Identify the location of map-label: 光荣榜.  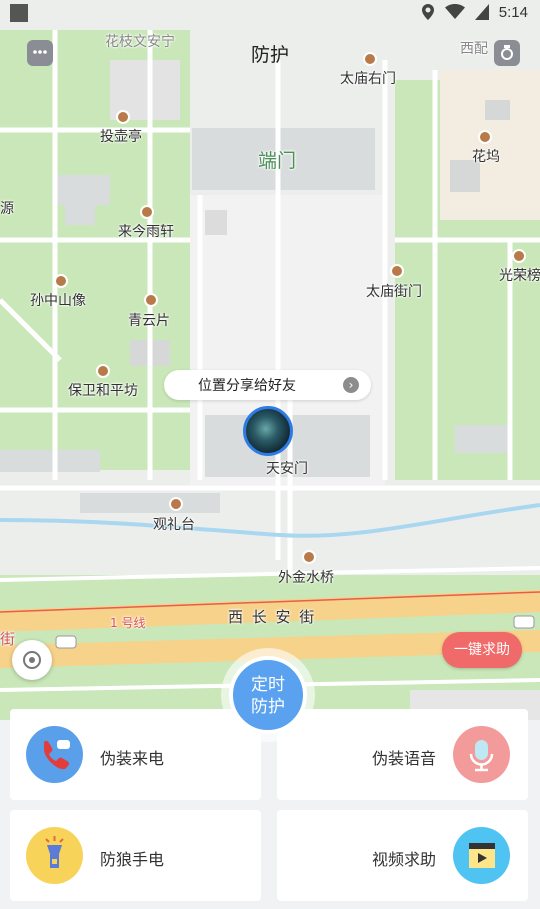
(519, 276).